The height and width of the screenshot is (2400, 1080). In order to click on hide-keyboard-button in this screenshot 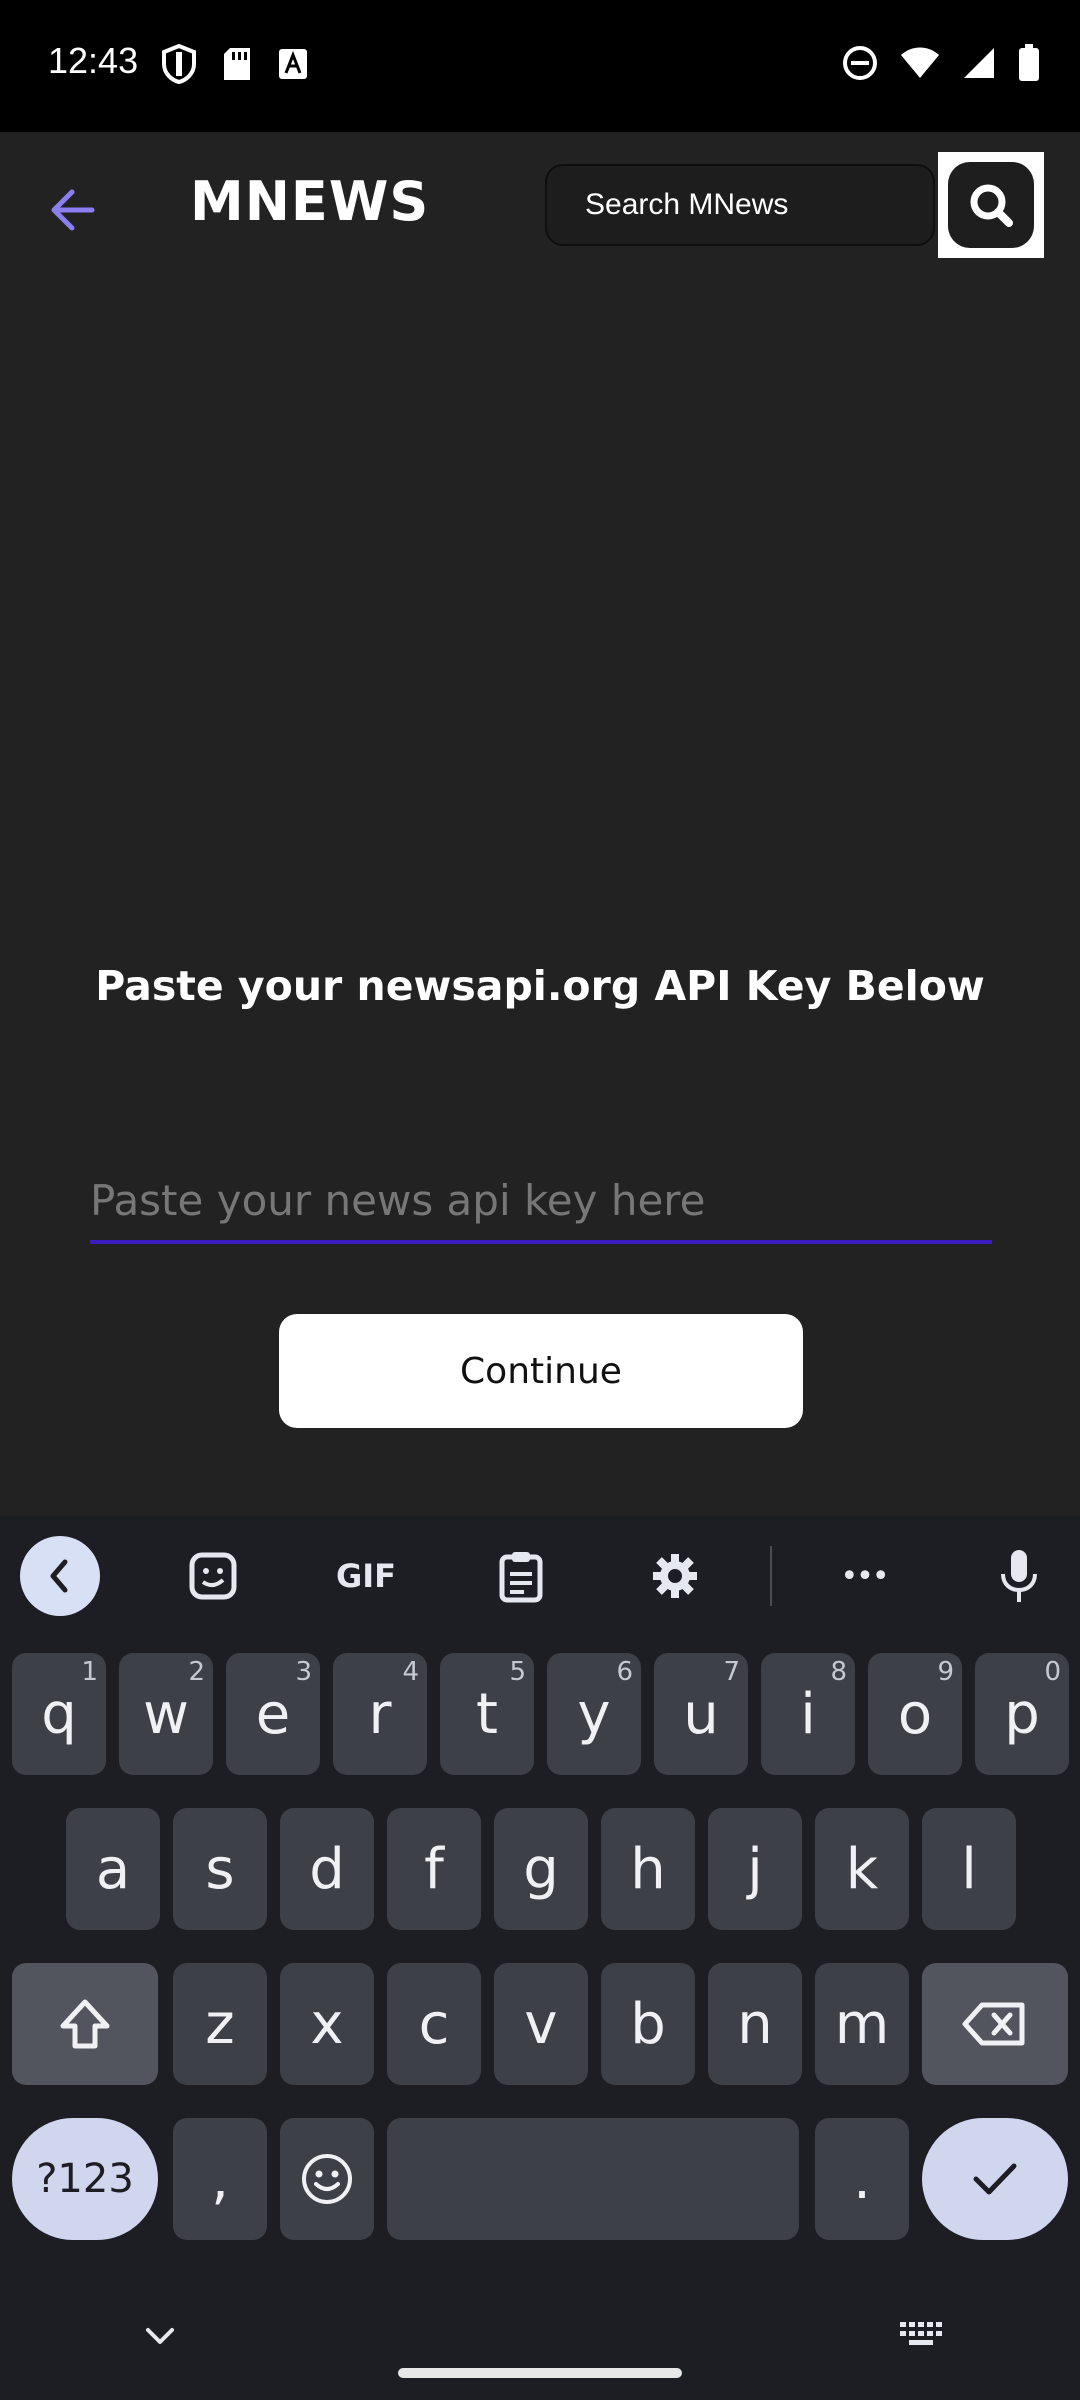, I will do `click(160, 2336)`.